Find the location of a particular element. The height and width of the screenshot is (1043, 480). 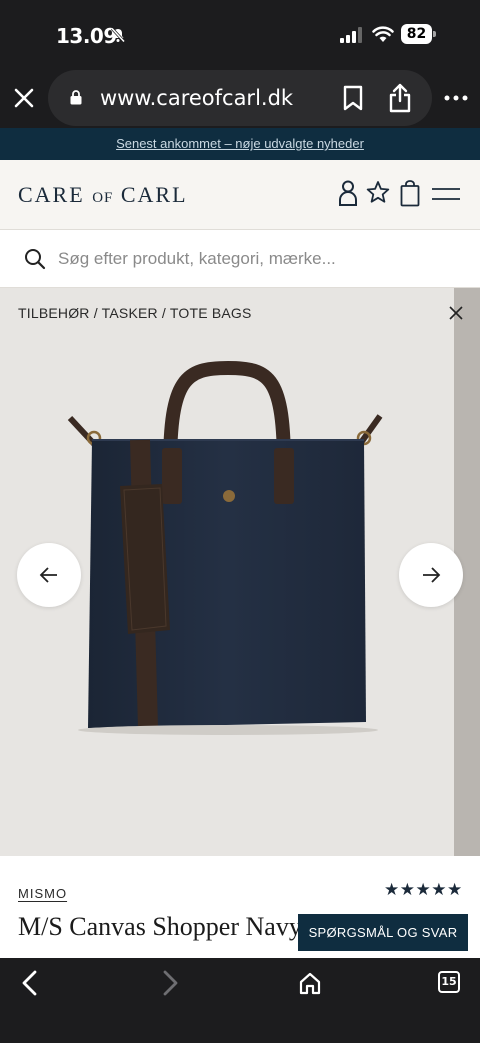

breadcrumb: TILBEHØR / TASKER / TOTE BAGS is located at coordinates (135, 313).